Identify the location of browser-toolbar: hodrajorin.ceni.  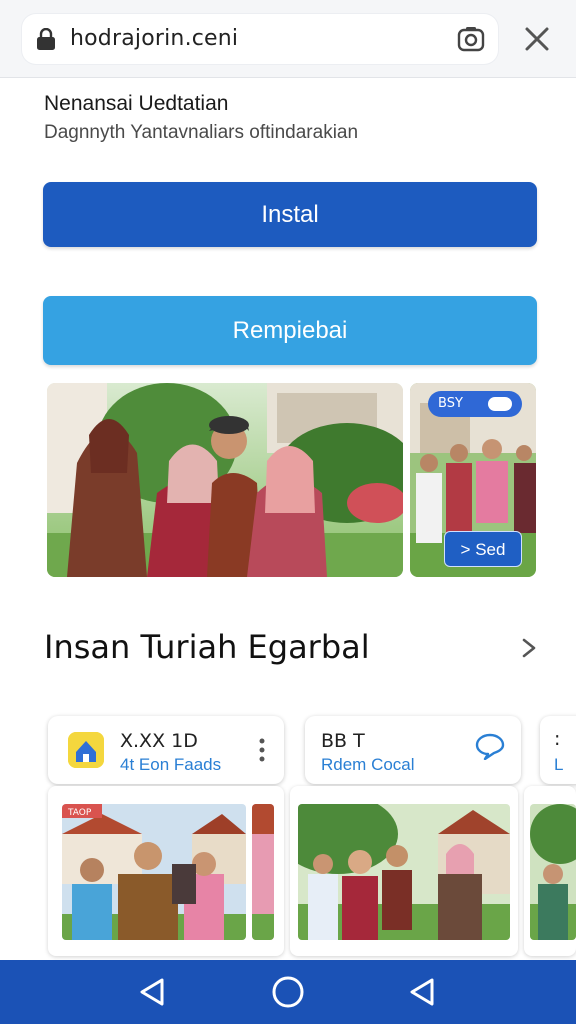
(288, 39).